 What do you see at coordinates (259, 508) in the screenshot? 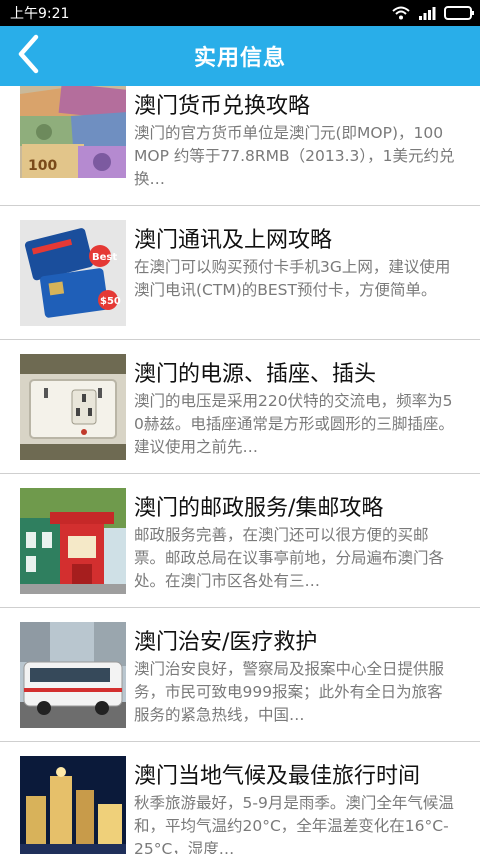
I see `item-title: 澳门的邮政服务/集邮攻略` at bounding box center [259, 508].